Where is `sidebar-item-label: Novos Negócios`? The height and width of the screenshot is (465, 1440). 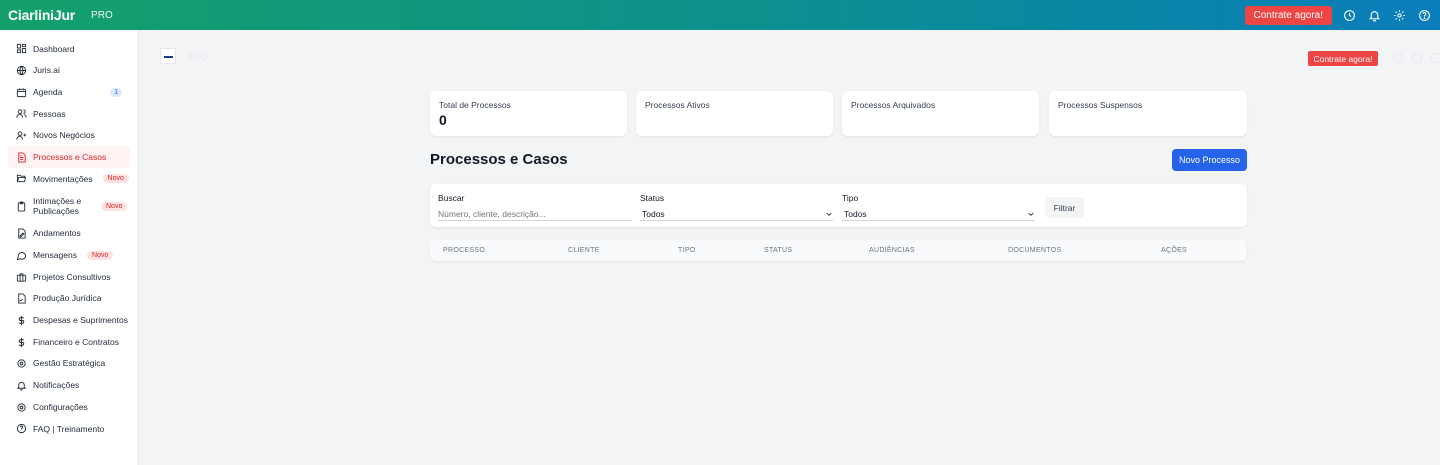
sidebar-item-label: Novos Negócios is located at coordinates (64, 135).